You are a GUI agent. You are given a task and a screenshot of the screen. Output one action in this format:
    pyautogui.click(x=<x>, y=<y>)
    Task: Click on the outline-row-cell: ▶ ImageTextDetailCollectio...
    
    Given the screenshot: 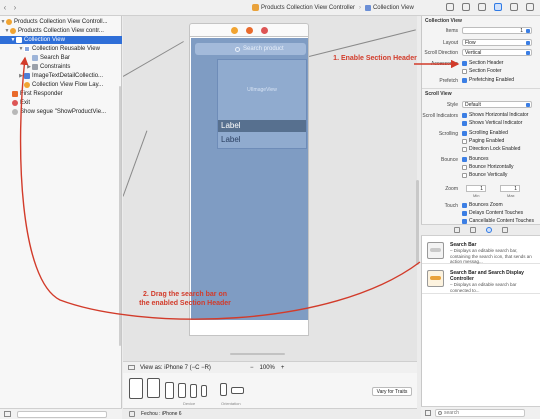 What is the action you would take?
    pyautogui.click(x=61, y=76)
    